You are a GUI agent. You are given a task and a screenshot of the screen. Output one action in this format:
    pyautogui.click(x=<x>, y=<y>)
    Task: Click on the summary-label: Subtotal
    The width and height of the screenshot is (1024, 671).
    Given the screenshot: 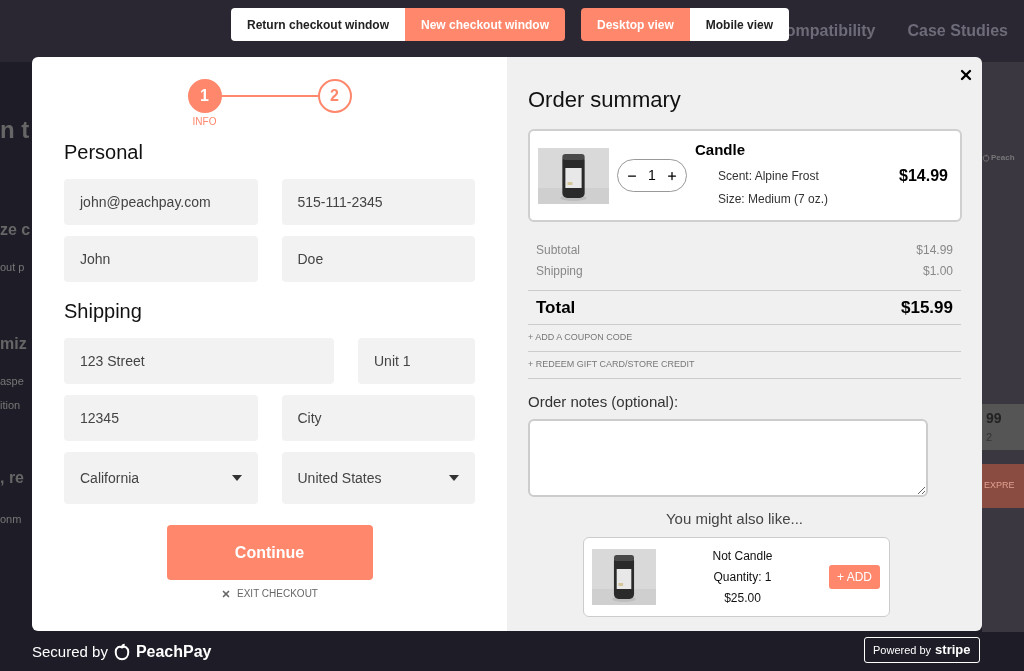 What is the action you would take?
    pyautogui.click(x=558, y=250)
    